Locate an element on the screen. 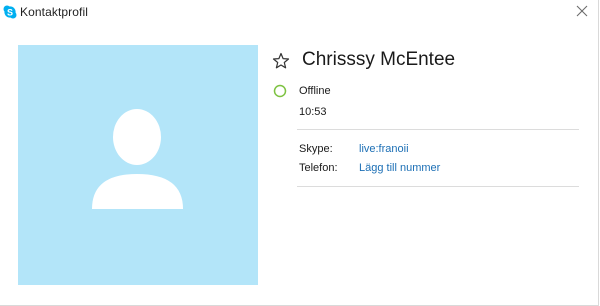 The height and width of the screenshot is (306, 600). window-title: Kontaktprofil is located at coordinates (54, 12).